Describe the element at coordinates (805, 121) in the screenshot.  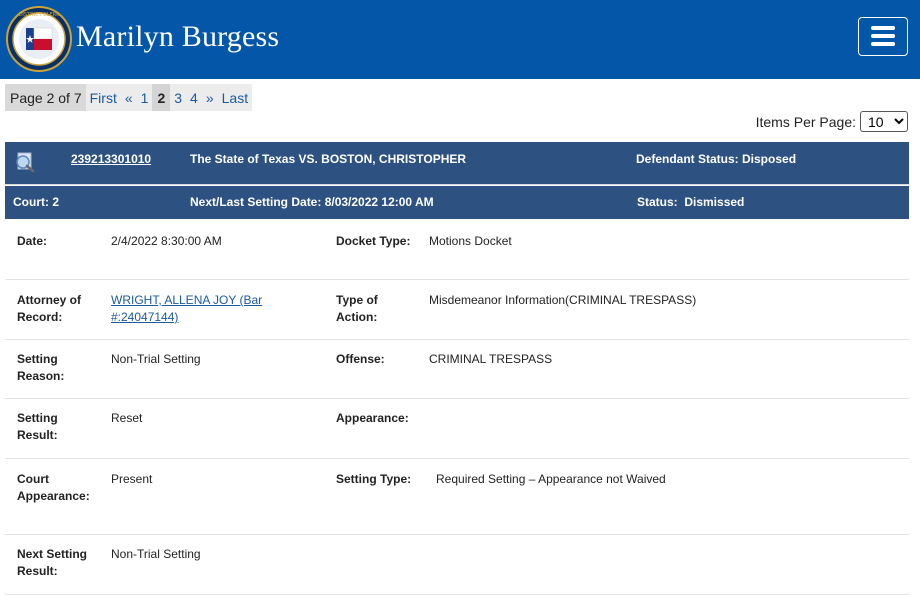
I see `items-per-page-label: Items Per Page:` at that location.